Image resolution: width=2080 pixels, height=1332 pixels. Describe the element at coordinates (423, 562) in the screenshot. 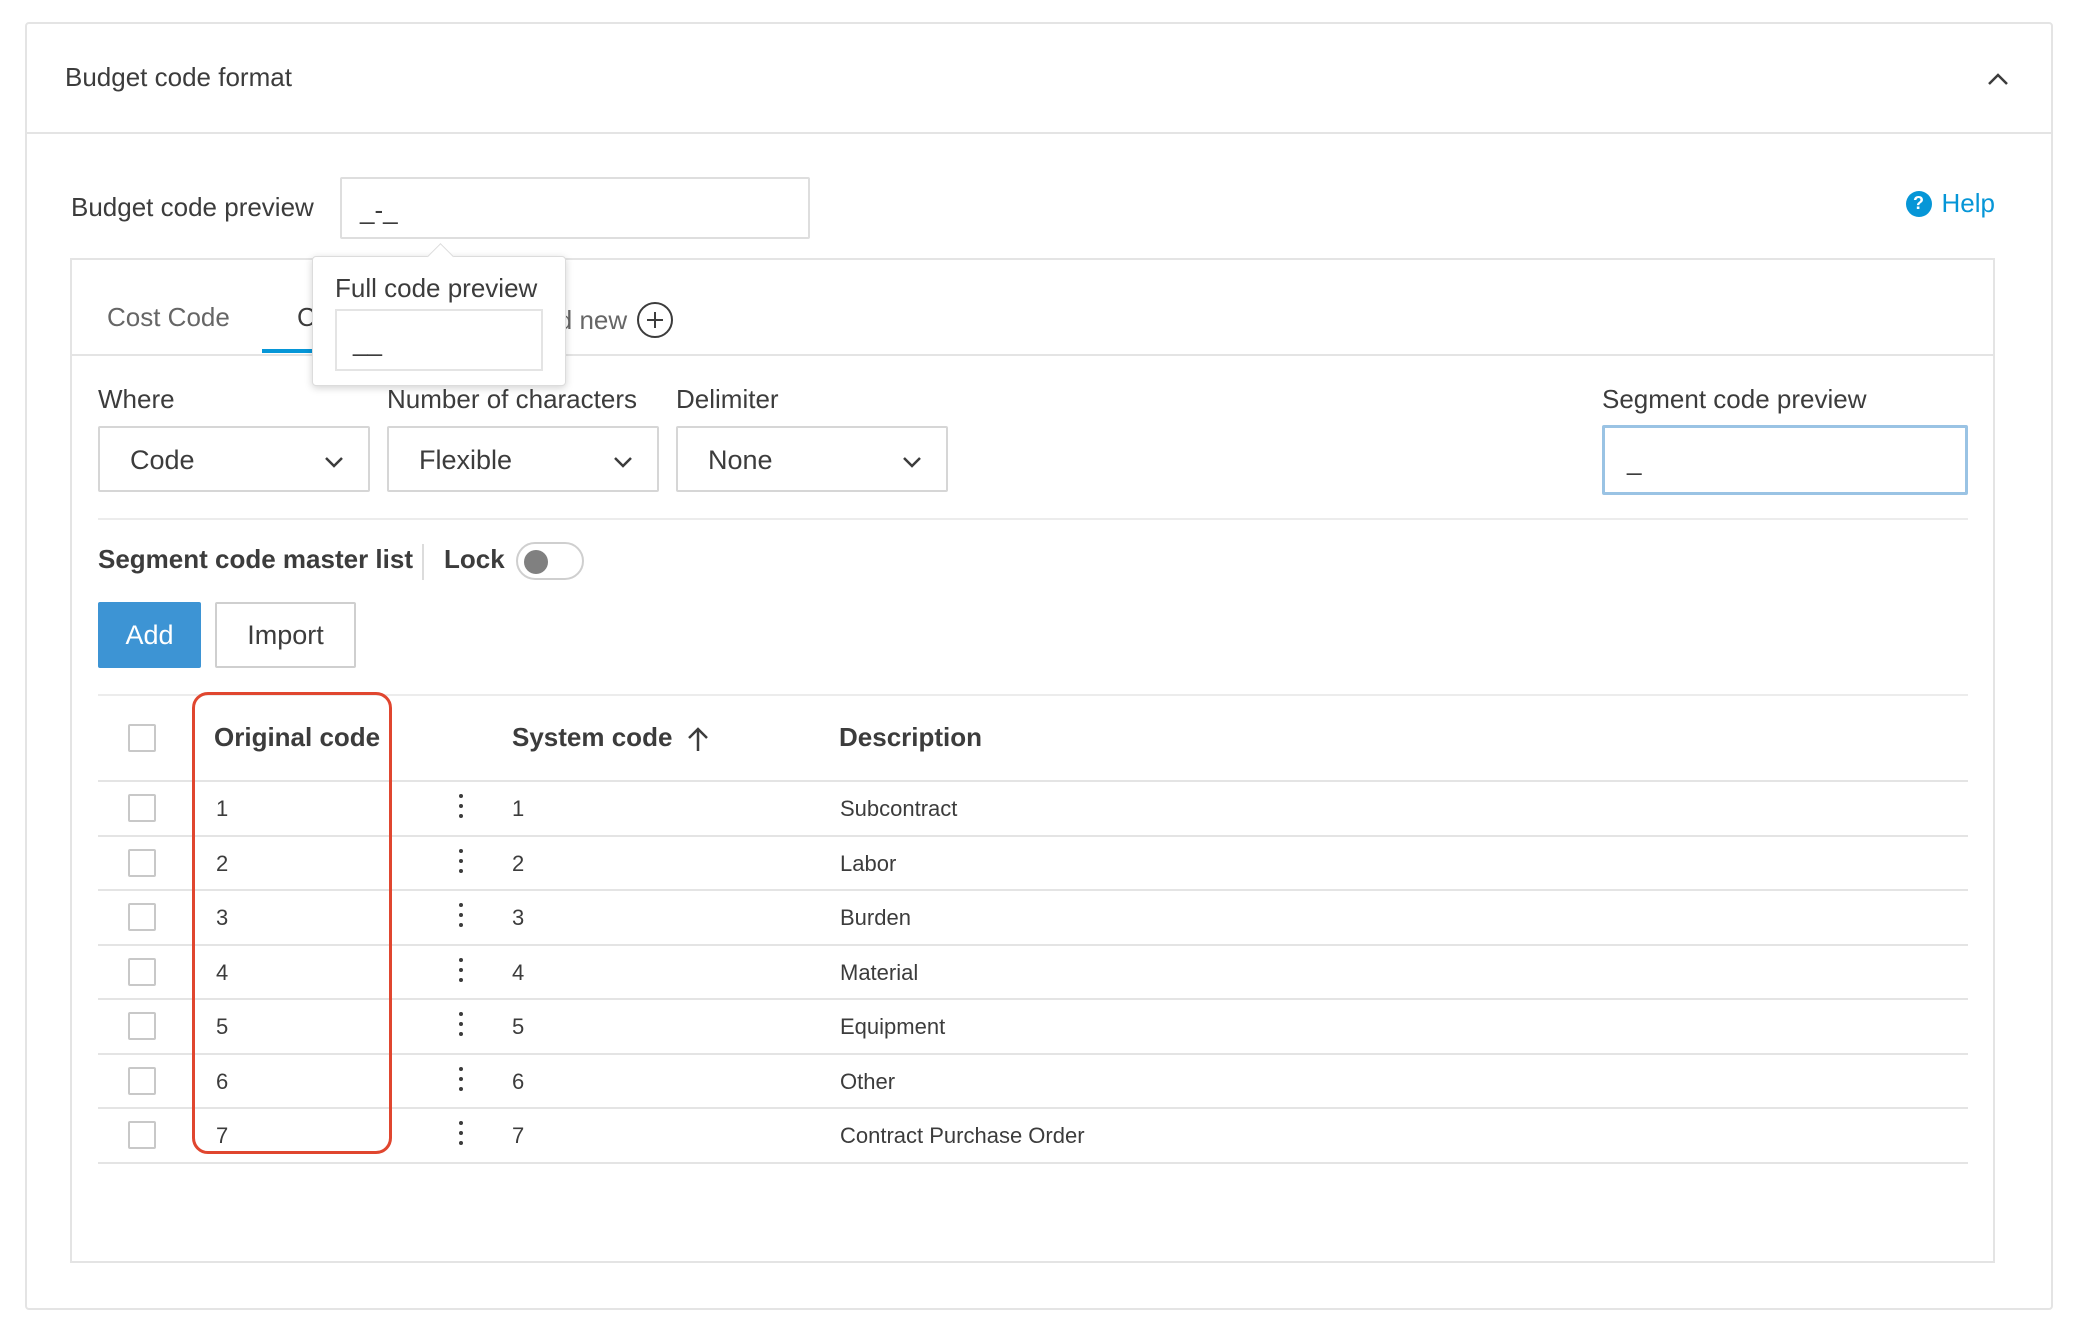

I see `vertical-divider` at that location.